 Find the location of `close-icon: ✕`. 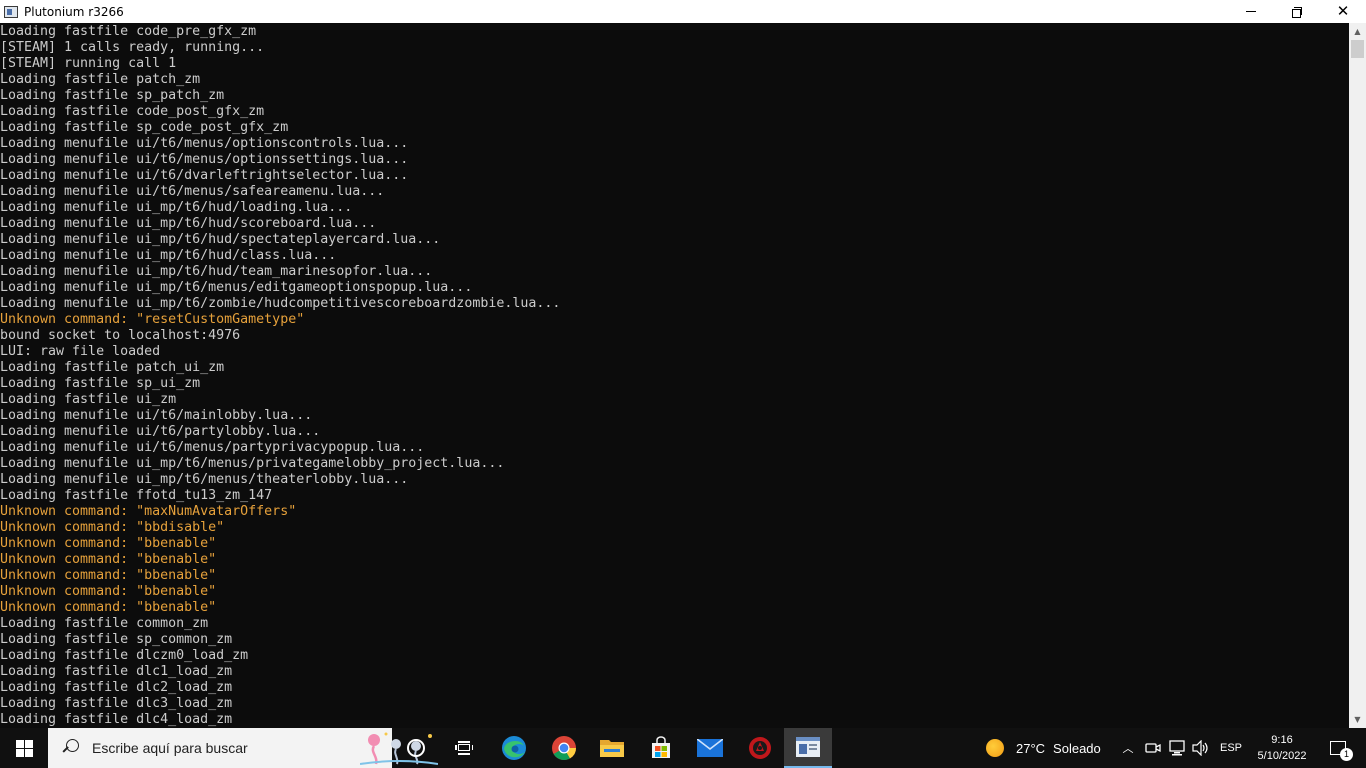

close-icon: ✕ is located at coordinates (1343, 11).